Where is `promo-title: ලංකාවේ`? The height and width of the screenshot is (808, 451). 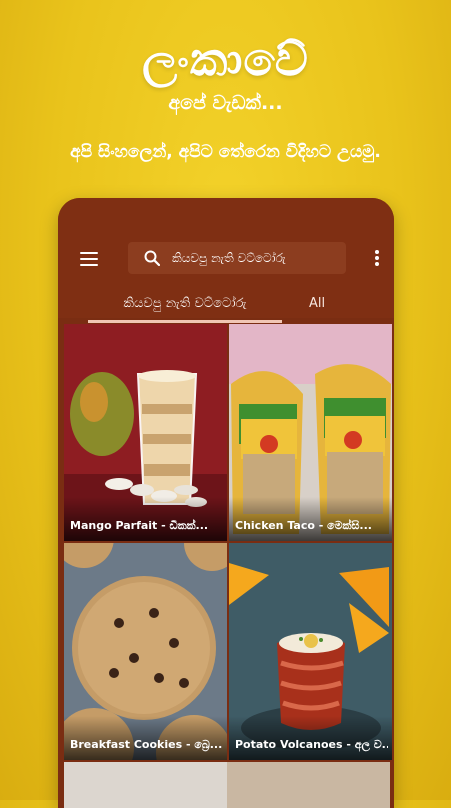
promo-title: ලංකාවේ is located at coordinates (225, 59).